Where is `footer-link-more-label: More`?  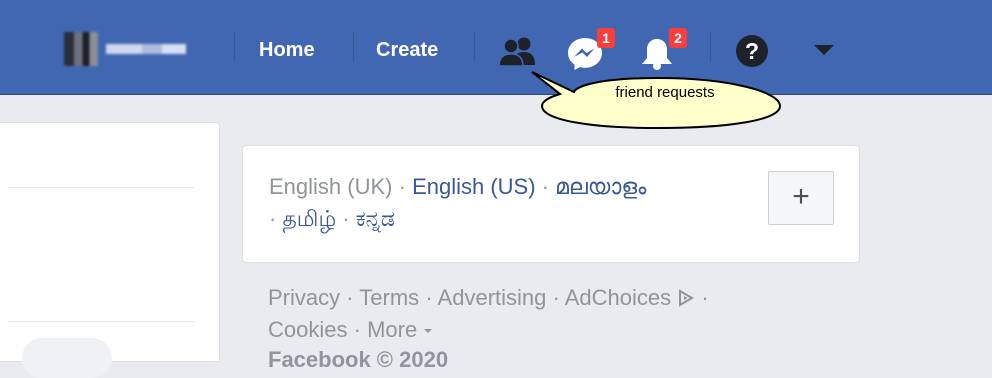
footer-link-more-label: More is located at coordinates (392, 329).